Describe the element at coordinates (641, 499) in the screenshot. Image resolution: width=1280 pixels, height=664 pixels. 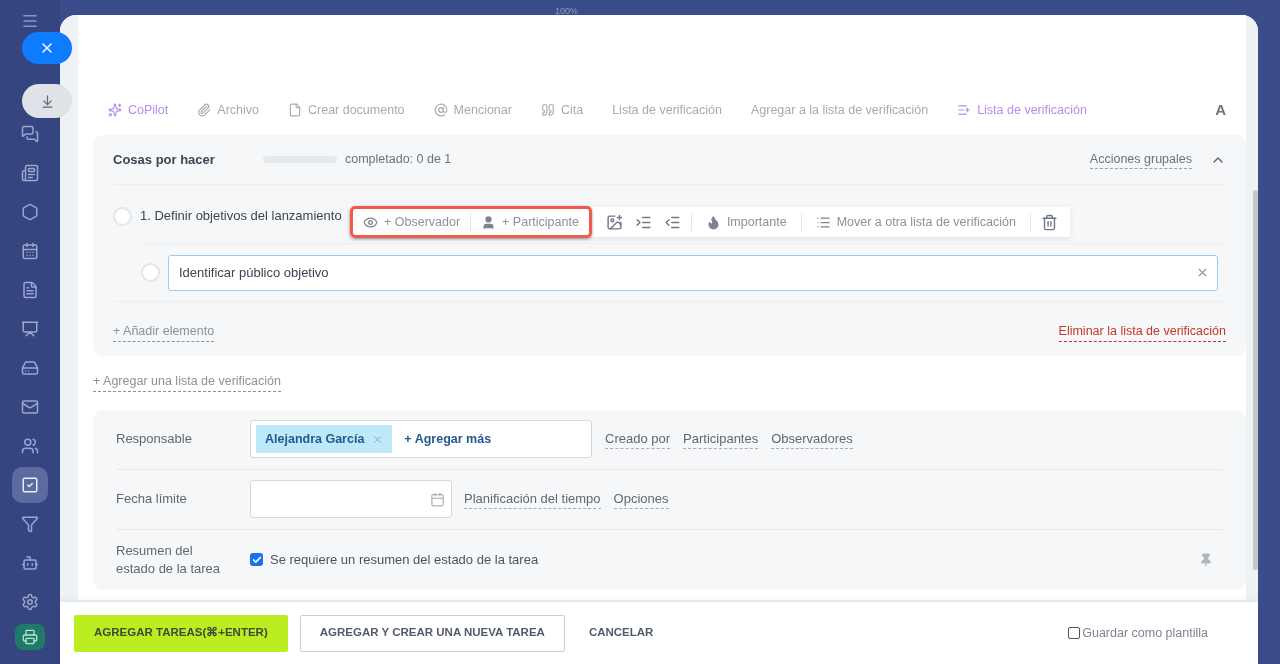
I see `deadline-link: Opciones` at that location.